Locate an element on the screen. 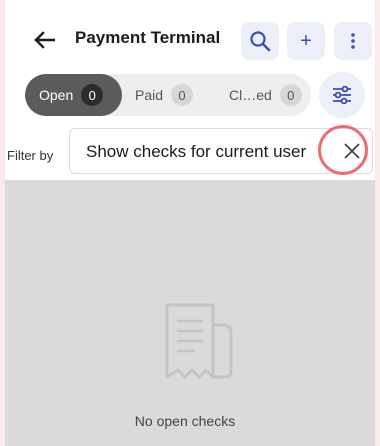 The width and height of the screenshot is (380, 446). search-button is located at coordinates (260, 41).